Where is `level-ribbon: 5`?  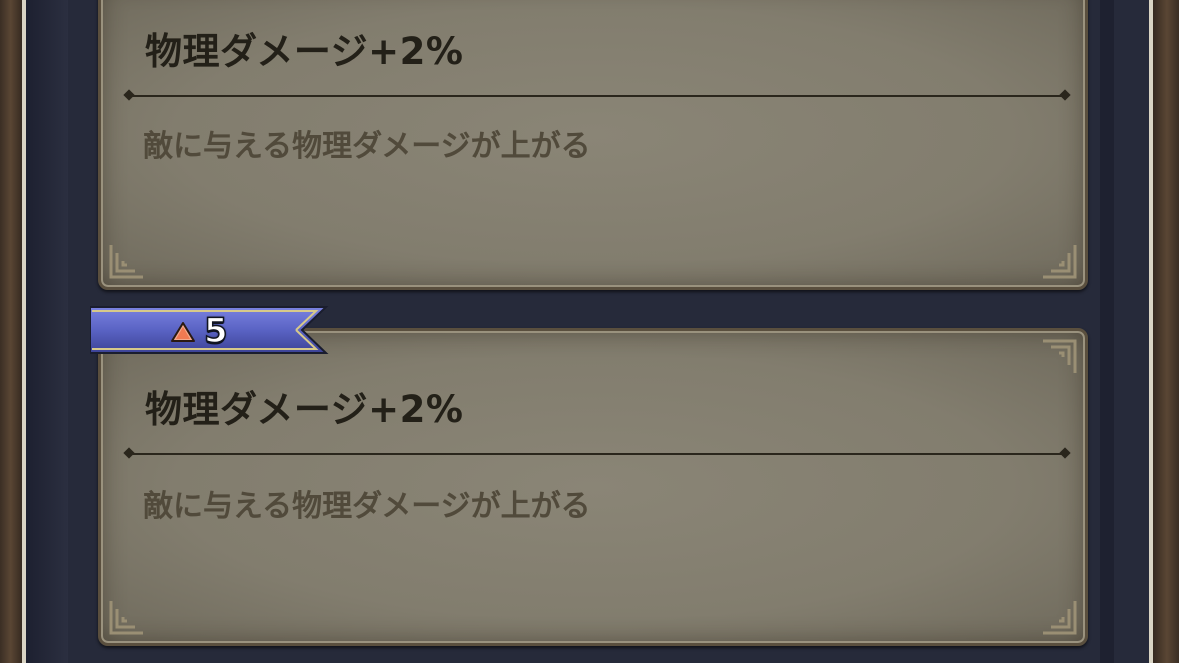
level-ribbon: 5 is located at coordinates (210, 330).